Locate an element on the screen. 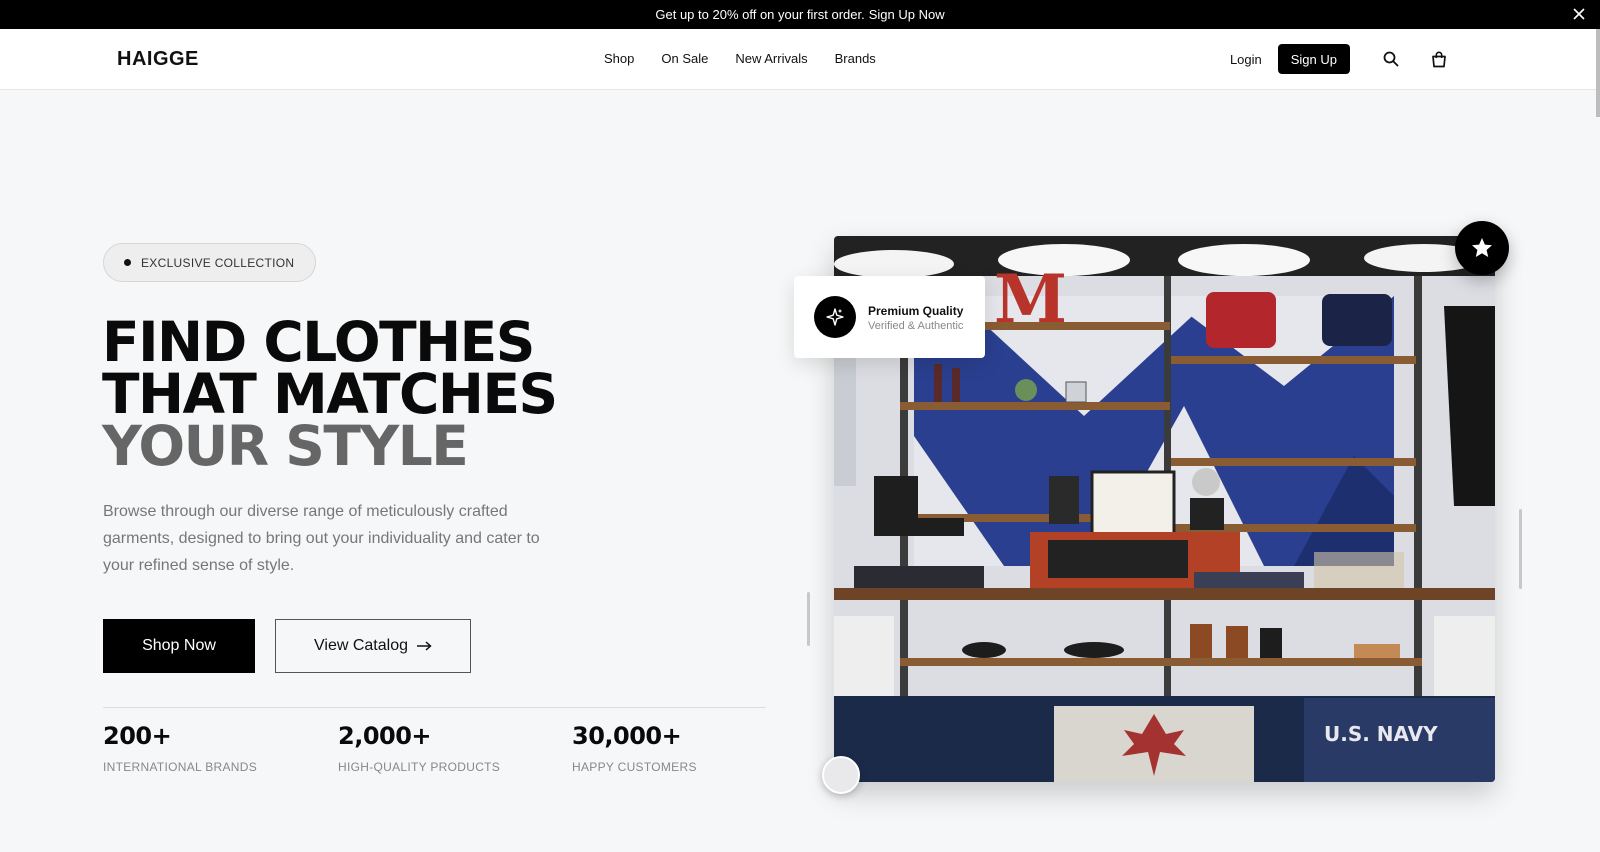  badge-dot is located at coordinates (127, 262).